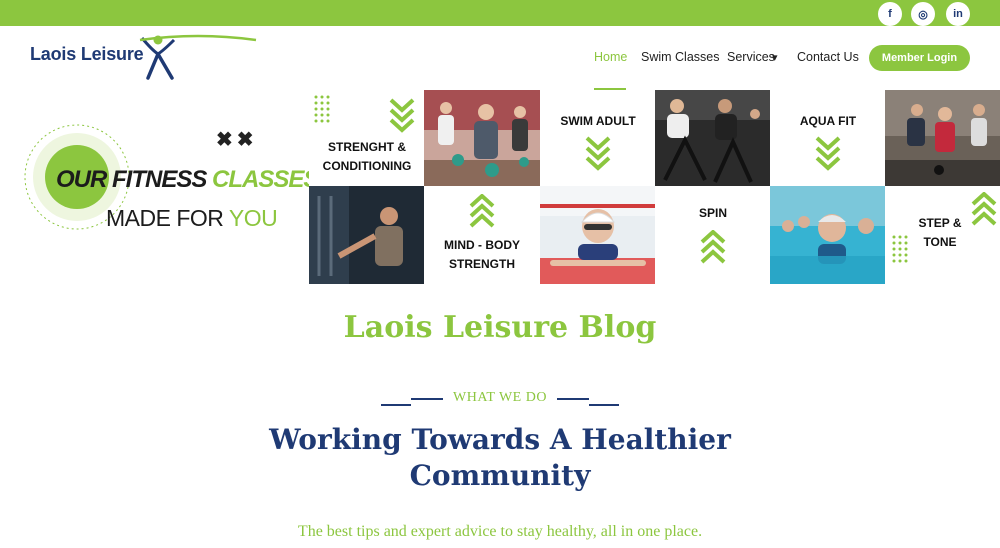  Describe the element at coordinates (482, 235) in the screenshot. I see `tile-mind-body-strength: MIND - BODY STRENGTH` at that location.